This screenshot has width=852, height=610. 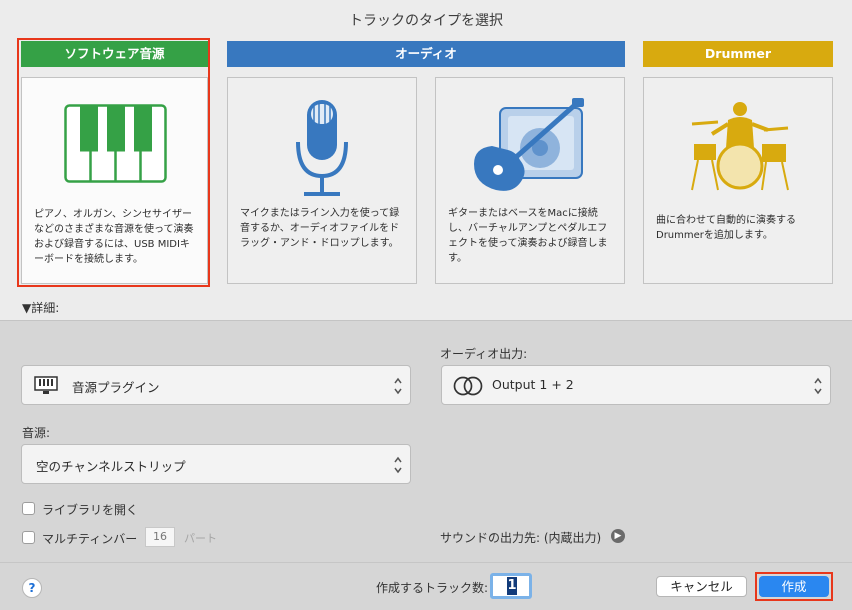 What do you see at coordinates (160, 537) in the screenshot?
I see `multi-timbral-parts-field: 16` at bounding box center [160, 537].